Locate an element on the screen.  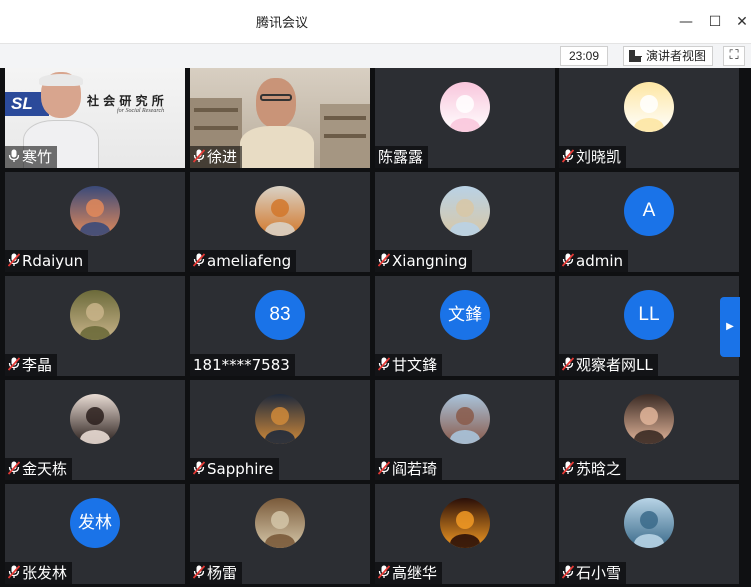
meeting-timer: 23:09 is located at coordinates (584, 56).